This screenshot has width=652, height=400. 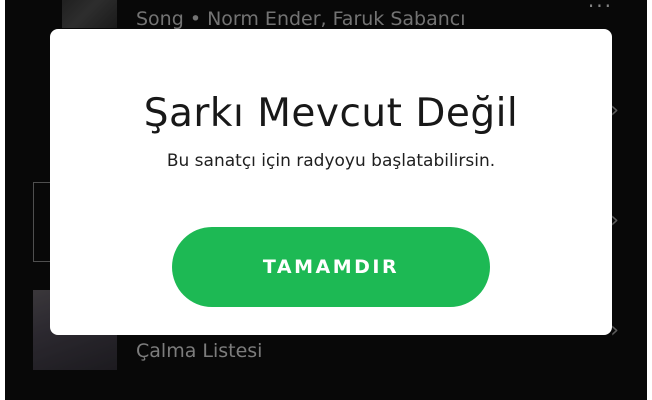 What do you see at coordinates (331, 161) in the screenshot?
I see `dialog-message: Bu sanatçı için radyoyu başlatabilirsin.` at bounding box center [331, 161].